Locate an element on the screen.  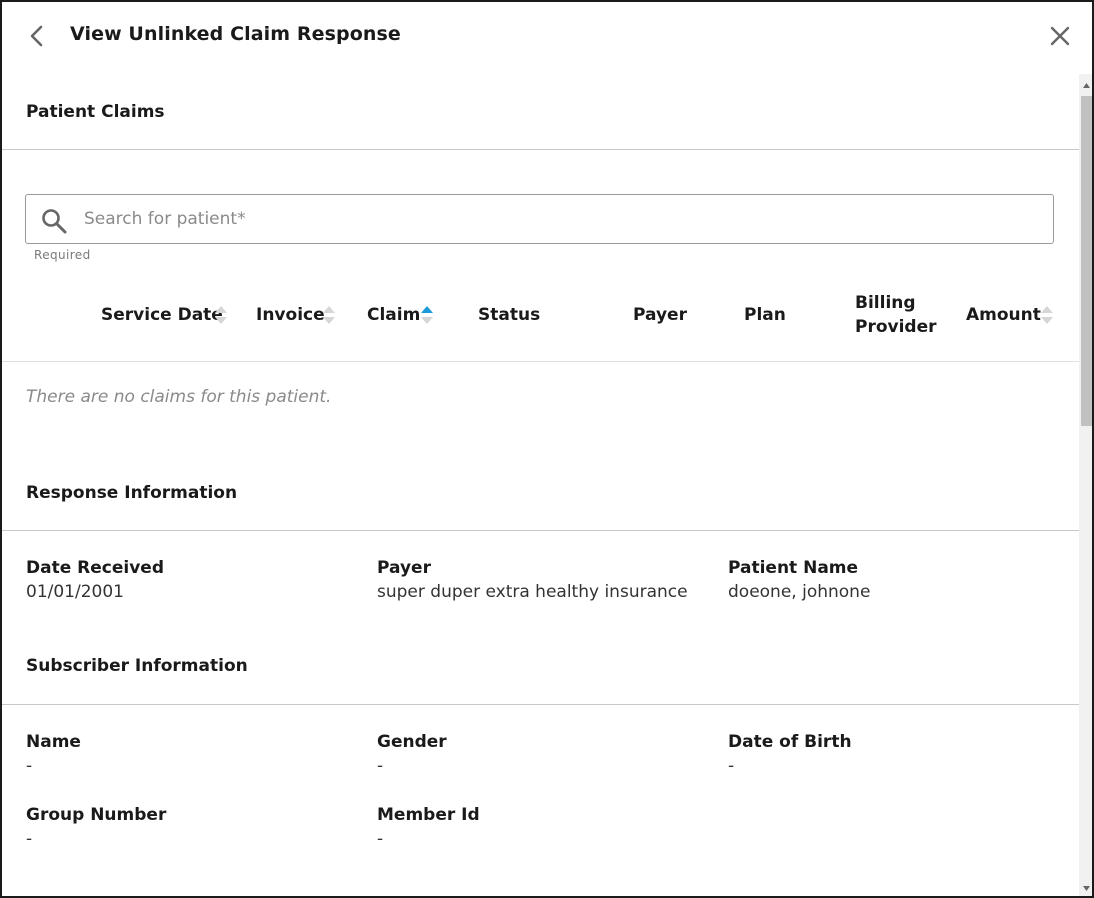
scroll-up-button is located at coordinates (1085, 85).